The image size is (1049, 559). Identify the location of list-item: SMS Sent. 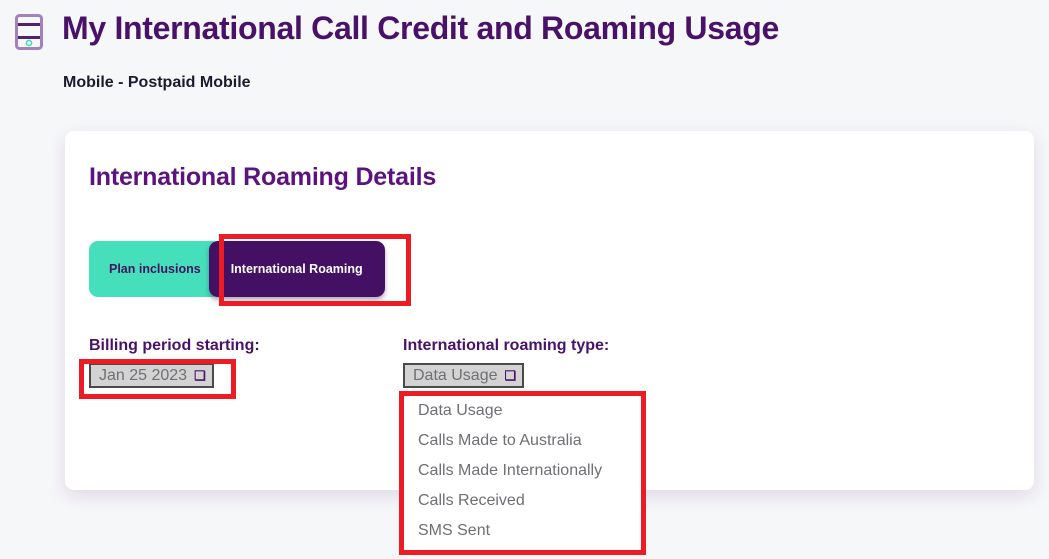
(522, 531).